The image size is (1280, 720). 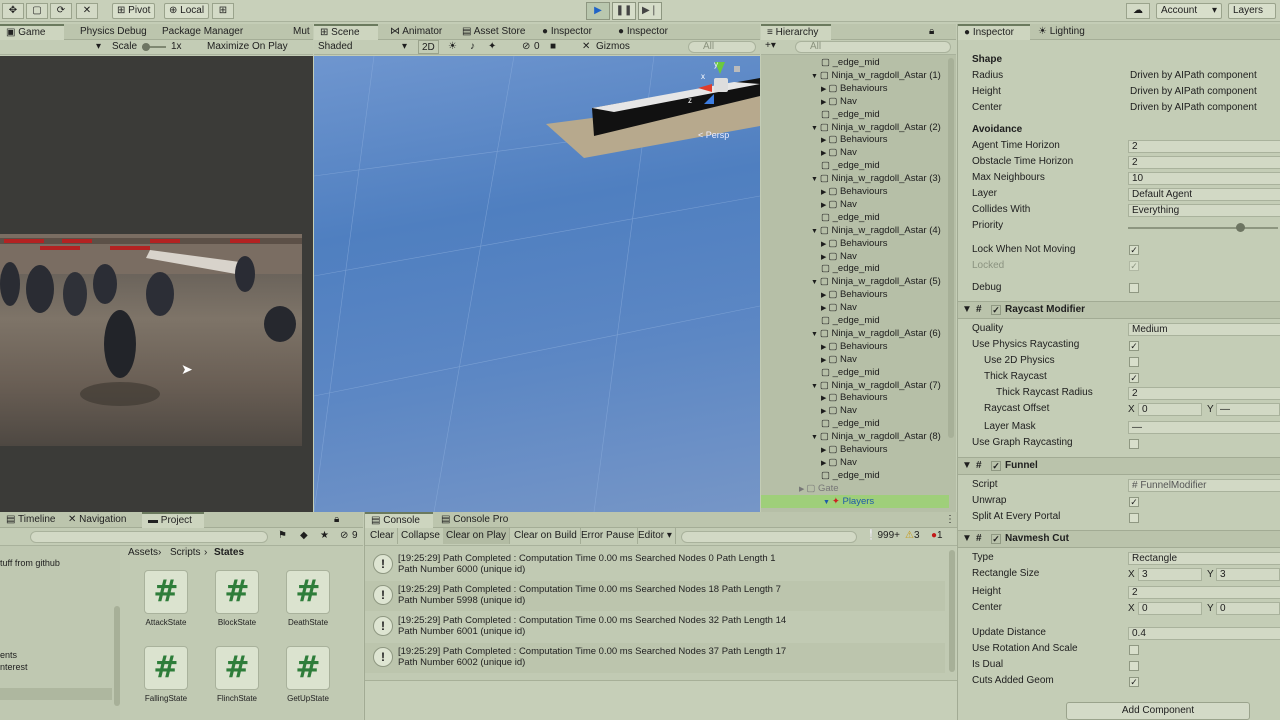 What do you see at coordinates (357, 642) in the screenshot?
I see `asset-grid-scrollbar` at bounding box center [357, 642].